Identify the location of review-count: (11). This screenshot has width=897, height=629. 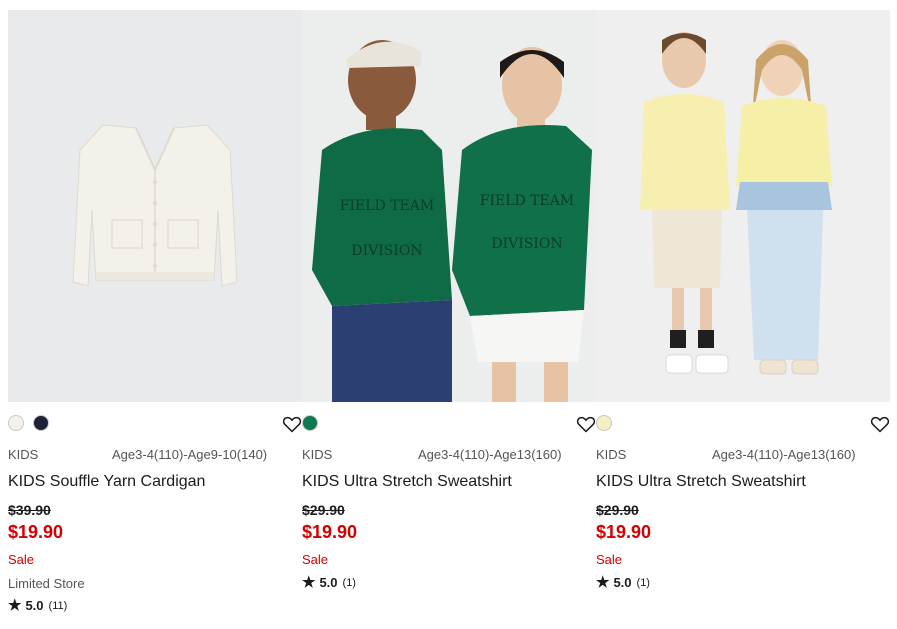
(58, 605).